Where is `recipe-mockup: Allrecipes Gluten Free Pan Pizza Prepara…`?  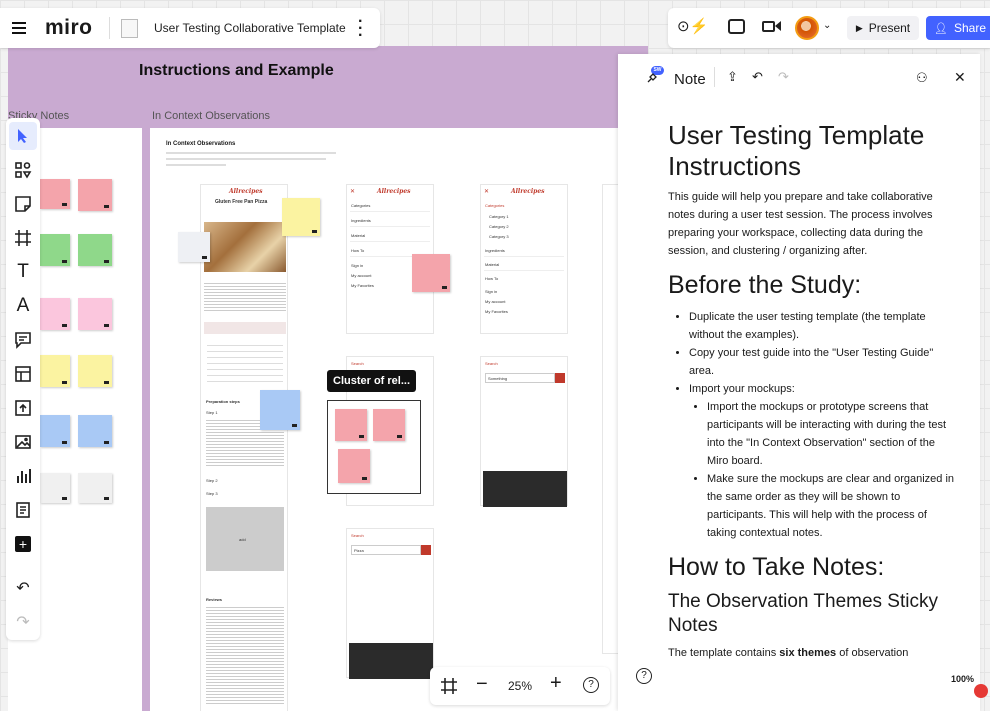
recipe-mockup: Allrecipes Gluten Free Pan Pizza Prepara… is located at coordinates (244, 447).